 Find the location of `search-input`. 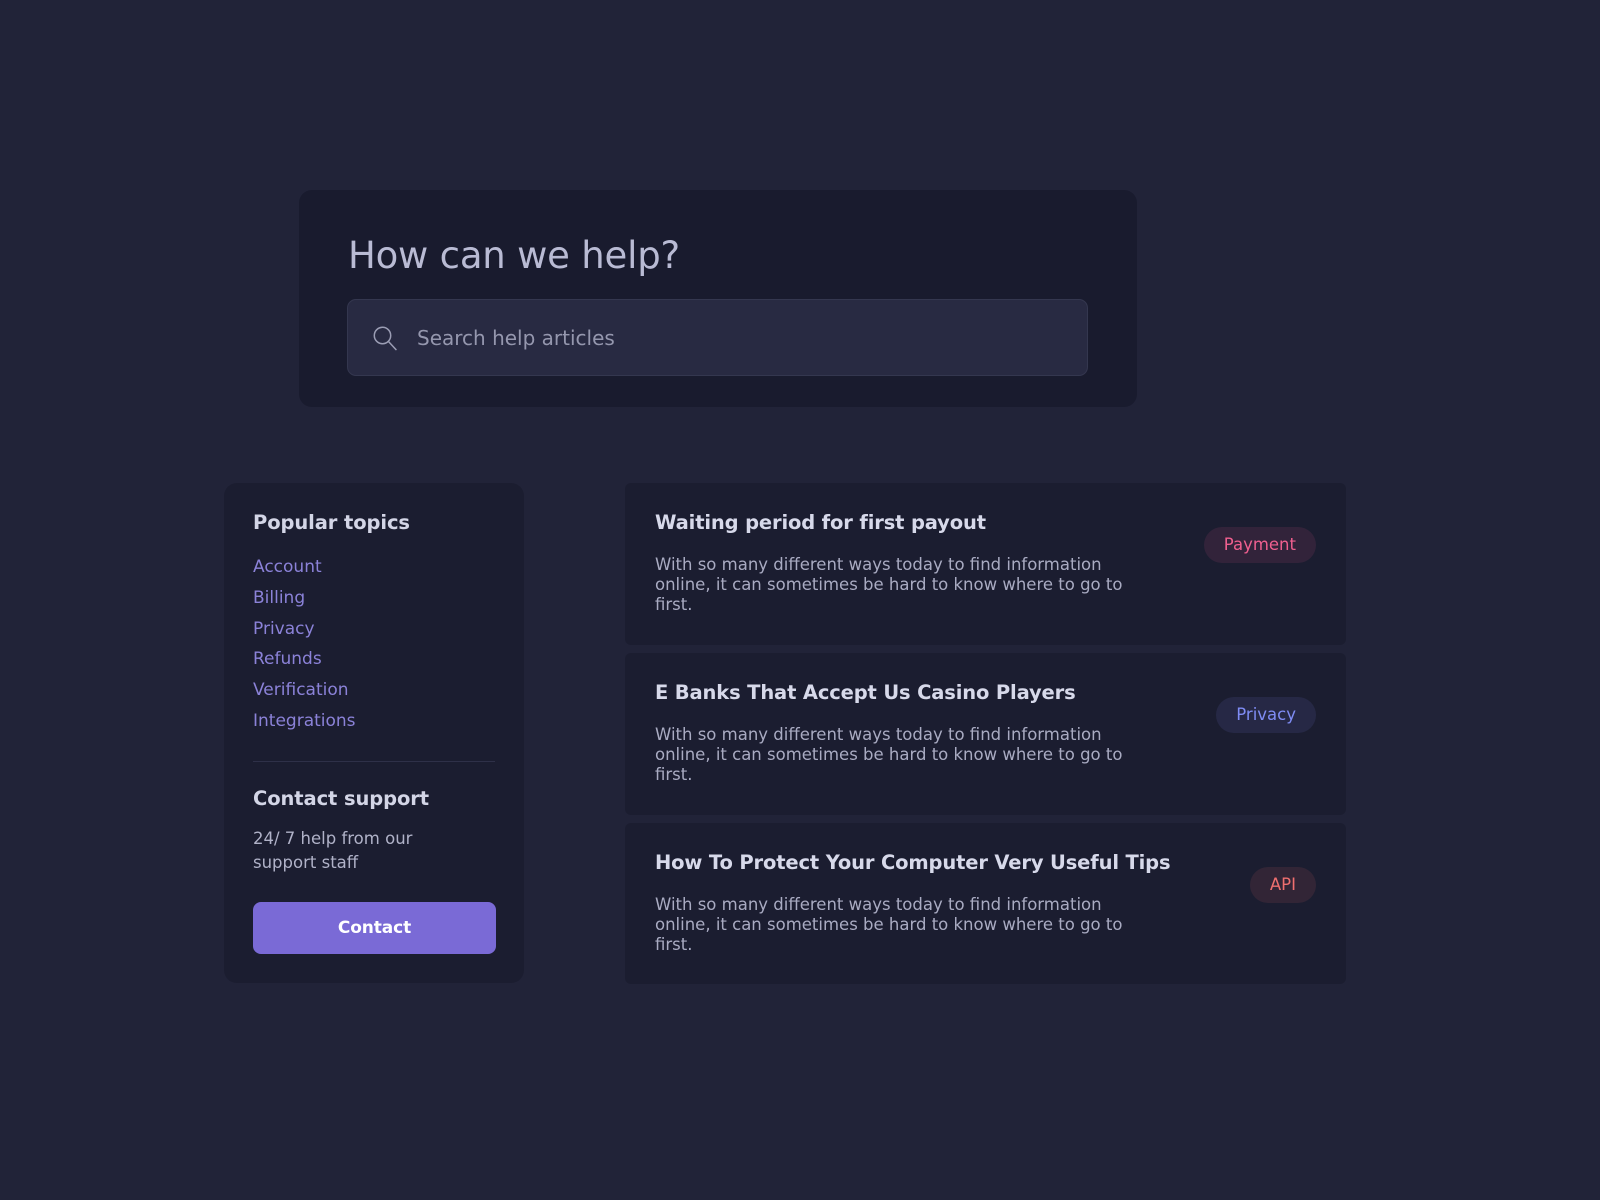

search-input is located at coordinates (741, 337).